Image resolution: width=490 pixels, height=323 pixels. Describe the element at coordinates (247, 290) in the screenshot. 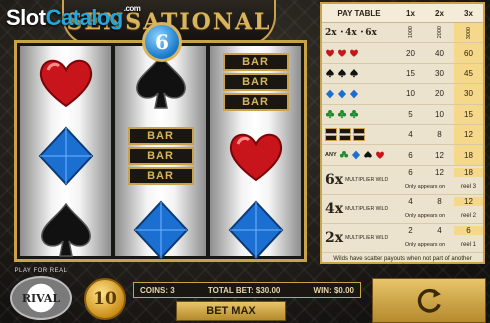

I see `bet-info-bar: COINS: 3 TOTAL BET: $30.00 WIN: $0.00` at that location.